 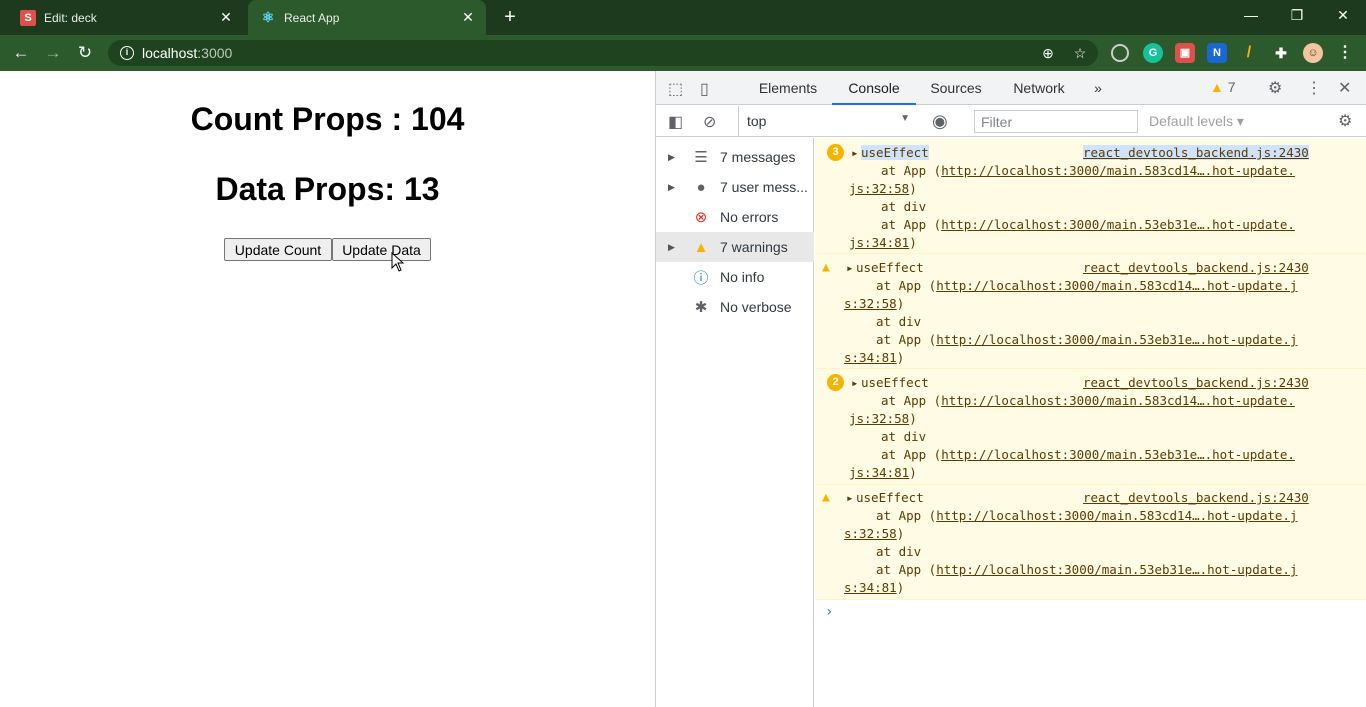 I want to click on extensions-puzzle-icon: ✚, so click(x=1281, y=53).